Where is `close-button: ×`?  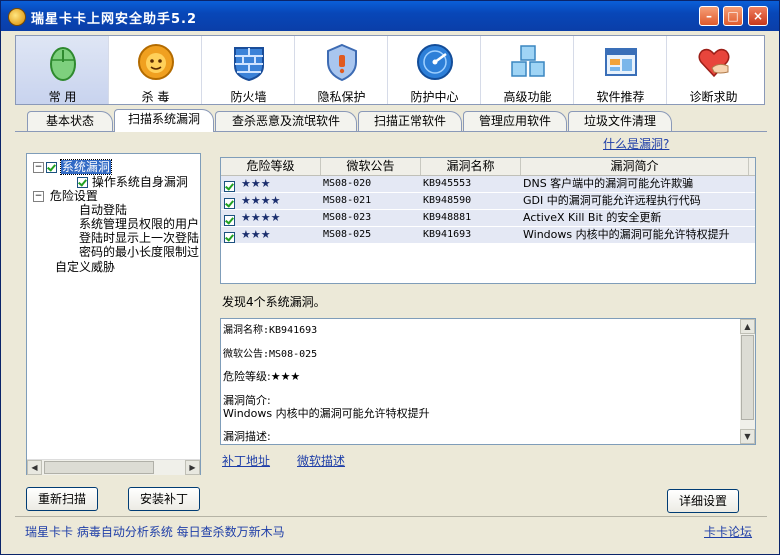 close-button: × is located at coordinates (758, 16).